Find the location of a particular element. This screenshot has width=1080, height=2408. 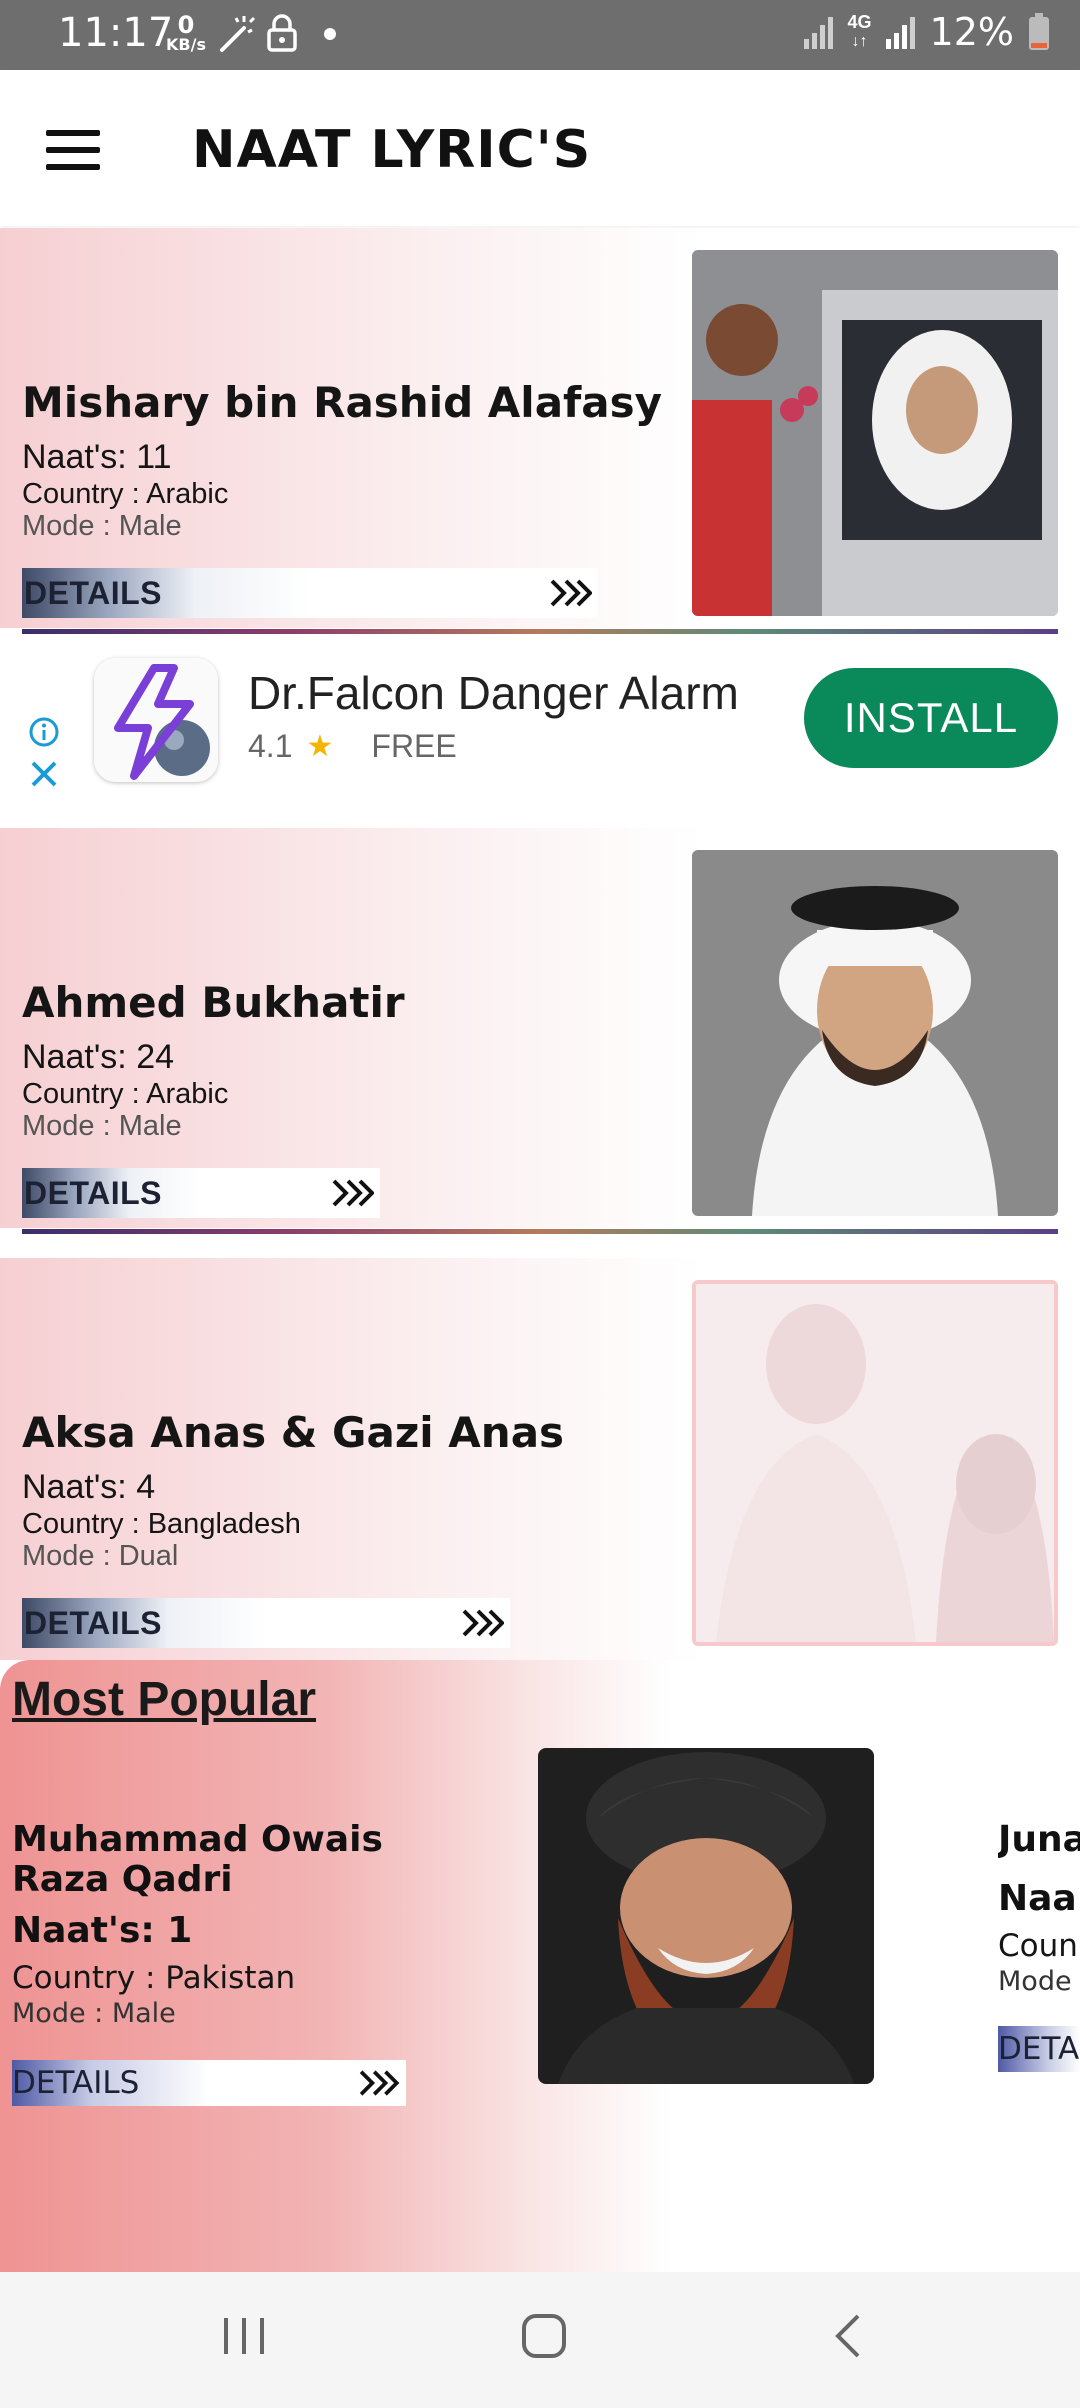

ad-rating: 4.1 ★ FREE is located at coordinates (352, 746).